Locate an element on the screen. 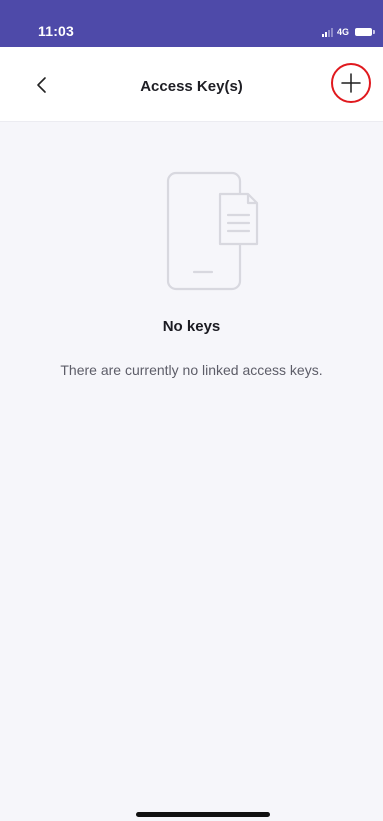 This screenshot has width=383, height=821. plus-icon is located at coordinates (351, 83).